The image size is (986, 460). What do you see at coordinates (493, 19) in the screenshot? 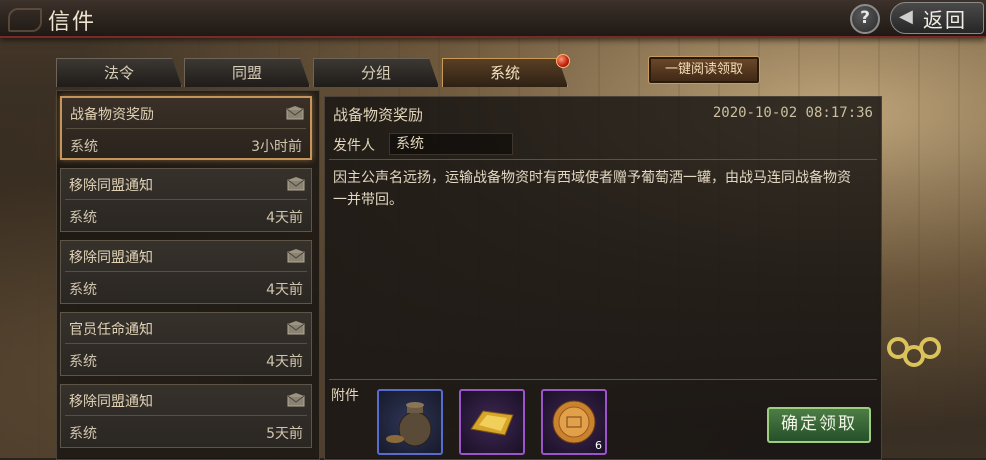
I see `title-bar: 信件 ? ◀ 返回` at bounding box center [493, 19].